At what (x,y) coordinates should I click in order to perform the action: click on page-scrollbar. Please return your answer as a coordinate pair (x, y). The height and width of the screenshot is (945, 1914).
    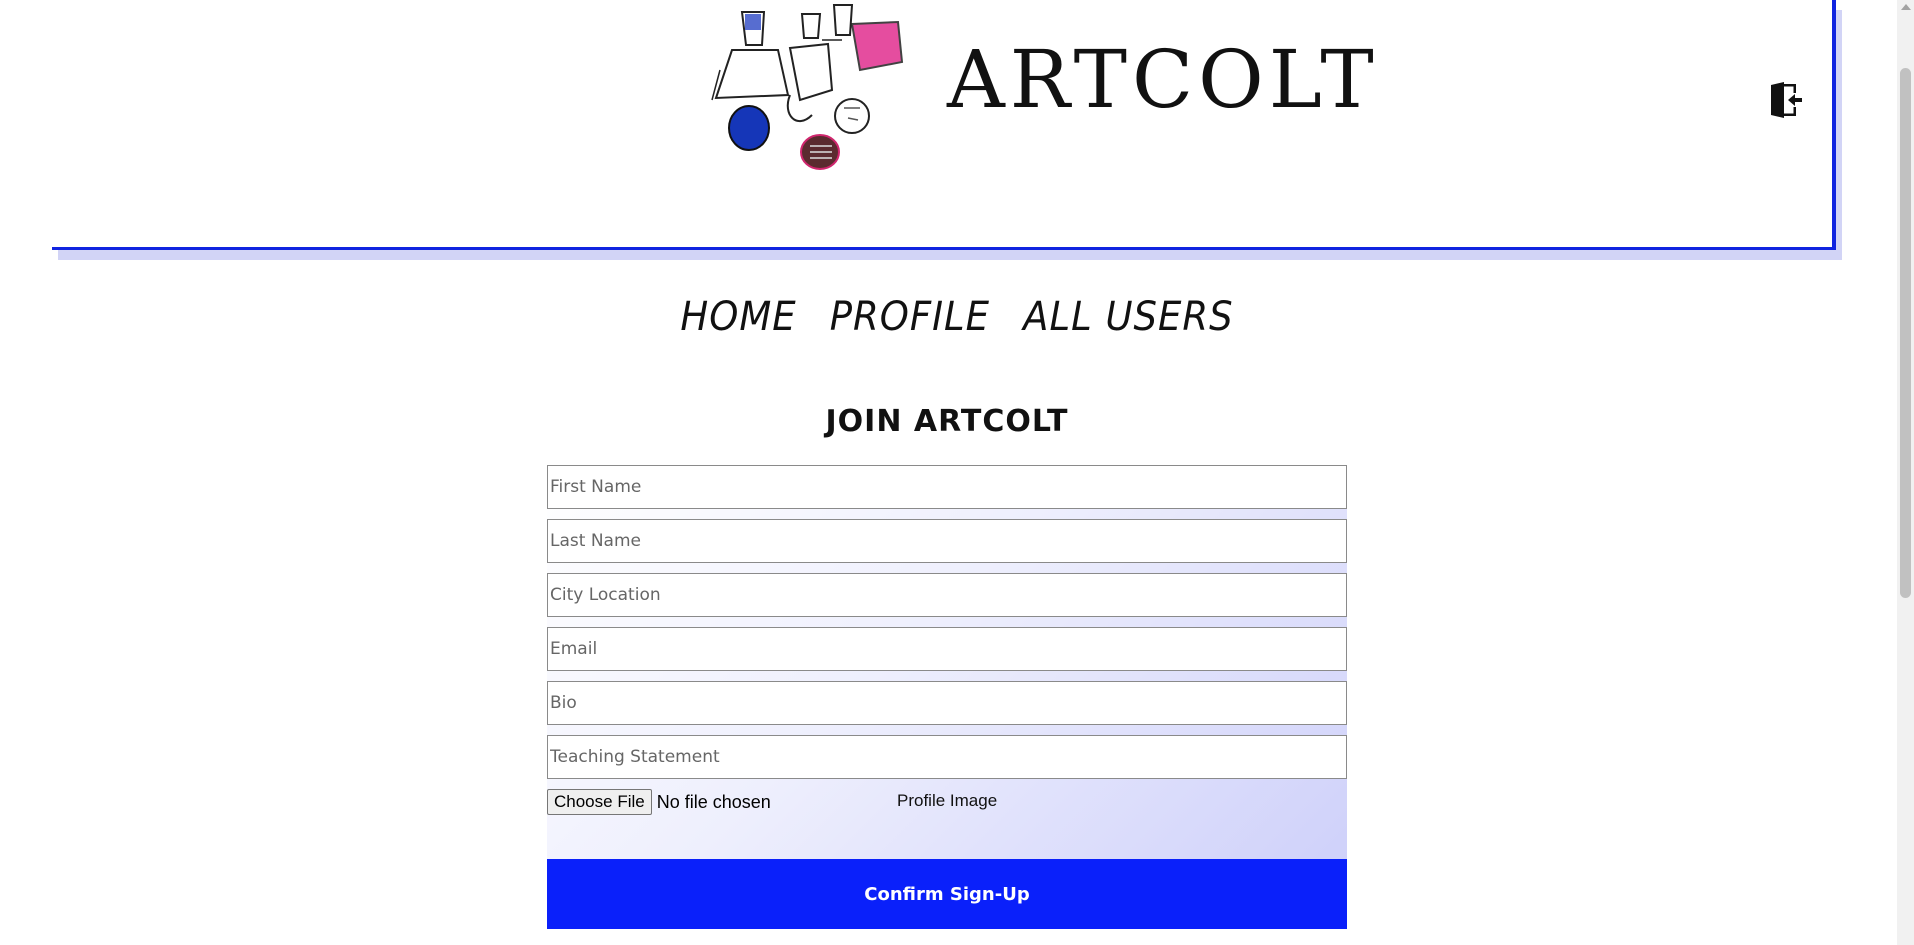
    Looking at the image, I should click on (1905, 472).